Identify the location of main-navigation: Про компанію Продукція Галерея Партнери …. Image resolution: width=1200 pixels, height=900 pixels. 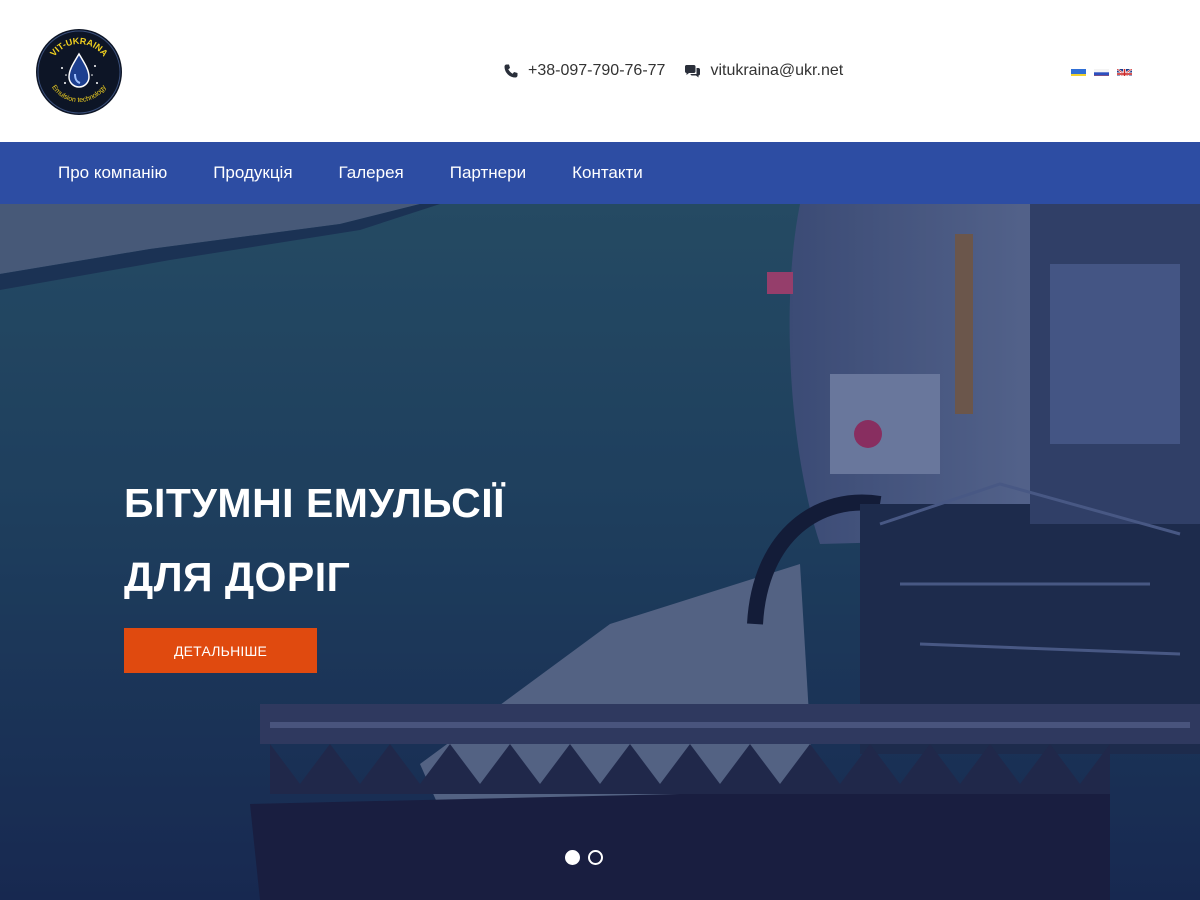
(600, 173).